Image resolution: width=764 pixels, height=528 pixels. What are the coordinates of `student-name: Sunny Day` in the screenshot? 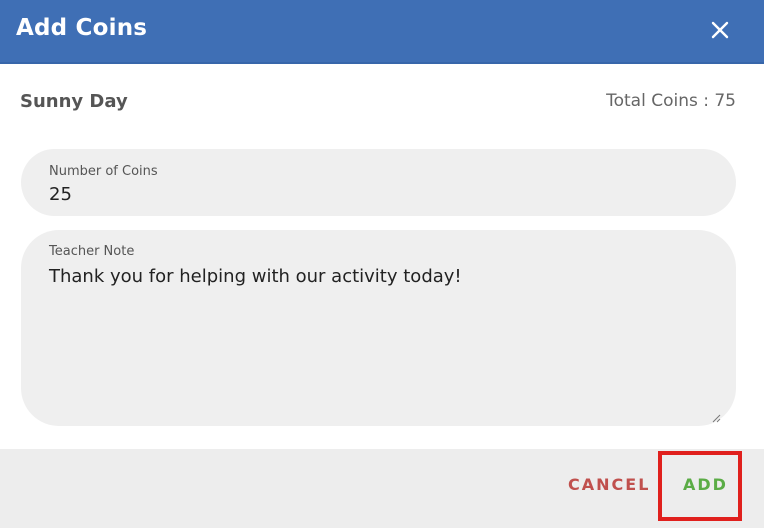 It's located at (74, 101).